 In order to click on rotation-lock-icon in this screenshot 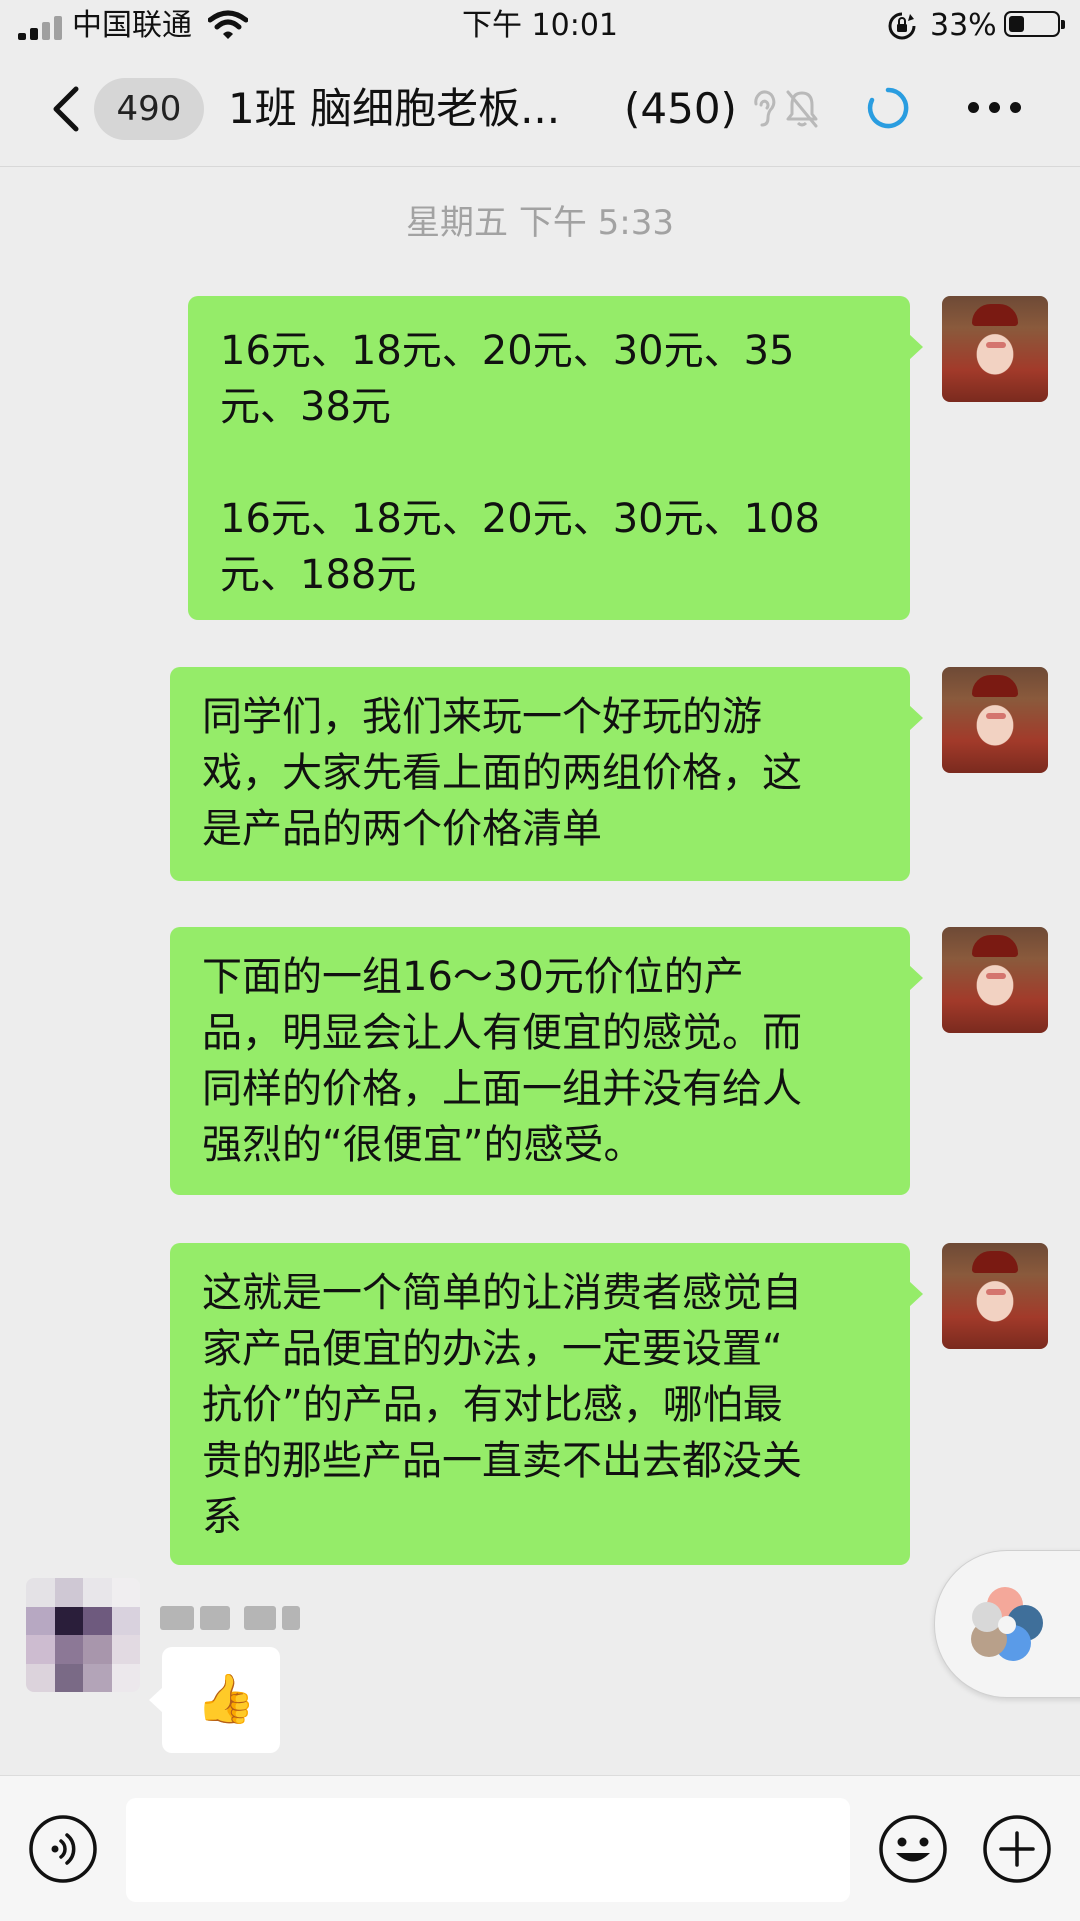, I will do `click(902, 26)`.